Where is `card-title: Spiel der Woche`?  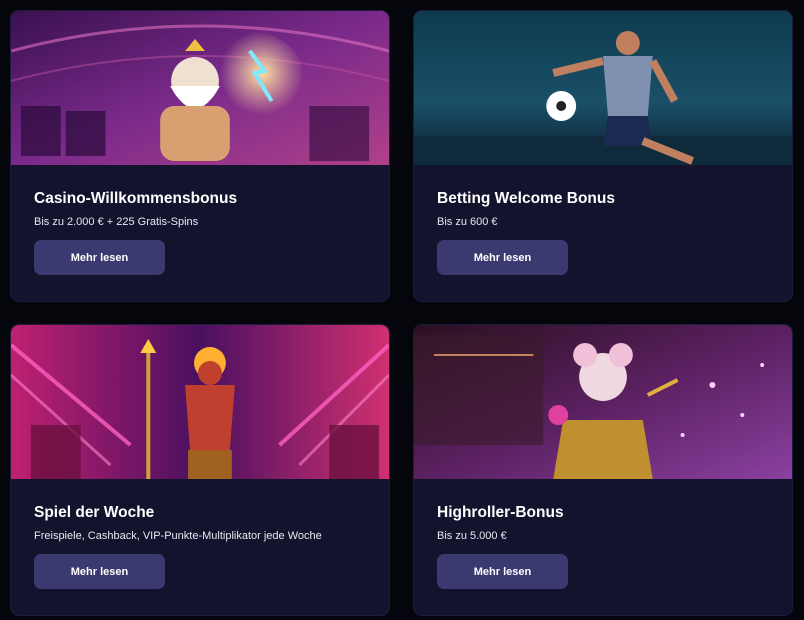 card-title: Spiel der Woche is located at coordinates (94, 512).